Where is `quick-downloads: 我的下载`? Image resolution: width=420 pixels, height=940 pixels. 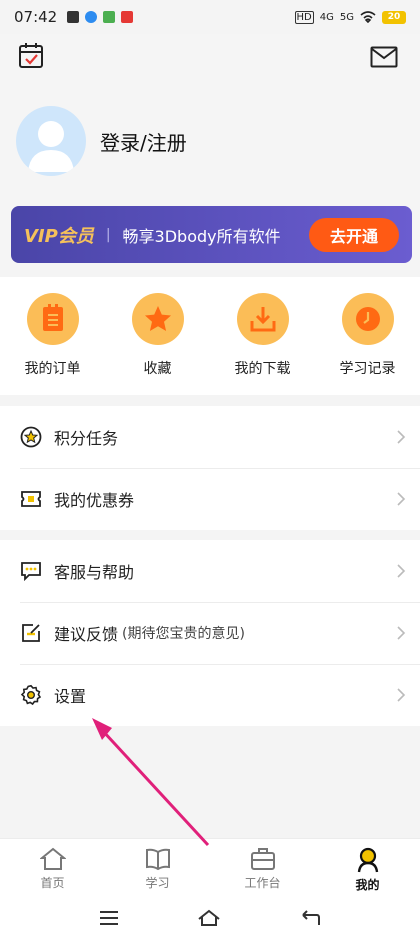
quick-downloads: 我的下载 is located at coordinates (262, 336).